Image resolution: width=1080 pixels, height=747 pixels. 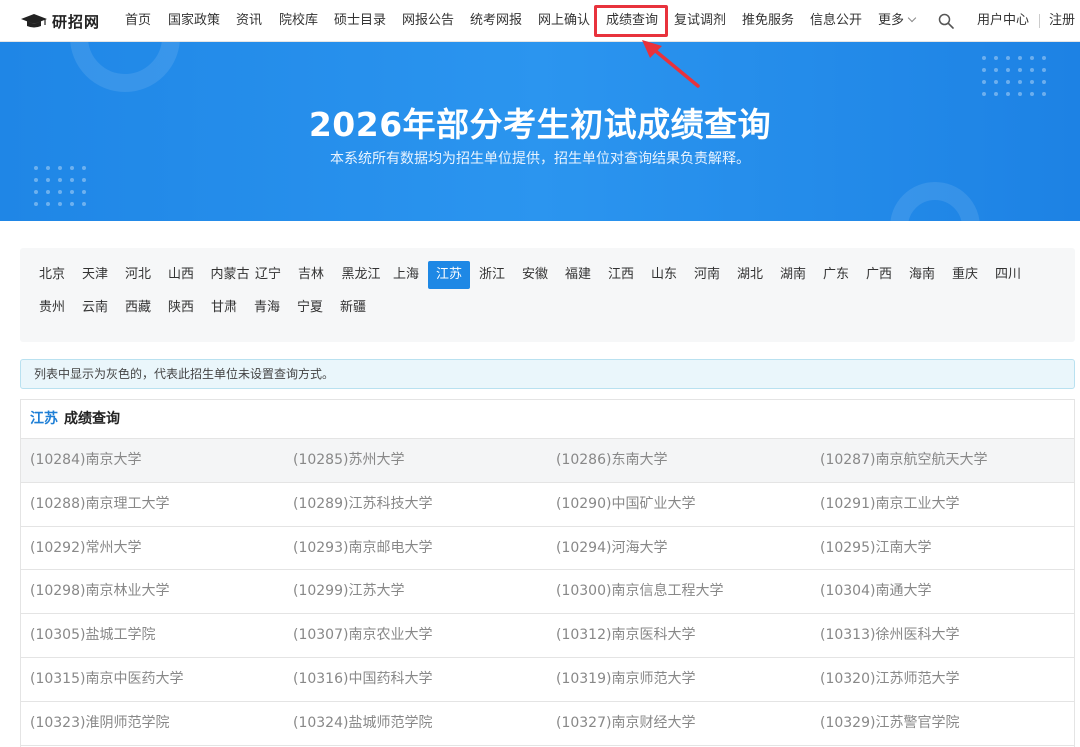 What do you see at coordinates (640, 591) in the screenshot?
I see `school-item: (10300)南京信息工程大学` at bounding box center [640, 591].